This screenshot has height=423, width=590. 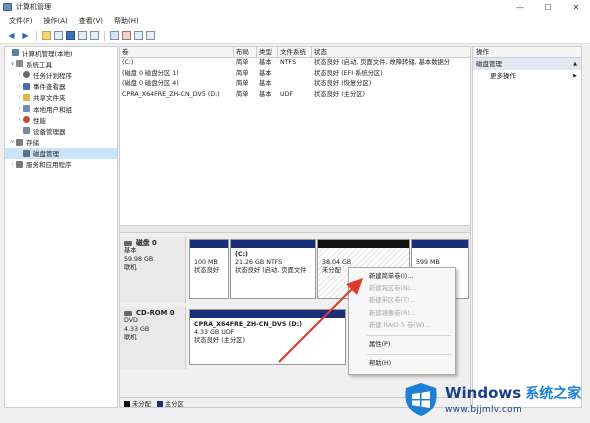 What do you see at coordinates (295, 229) in the screenshot?
I see `pane-splitter` at bounding box center [295, 229].